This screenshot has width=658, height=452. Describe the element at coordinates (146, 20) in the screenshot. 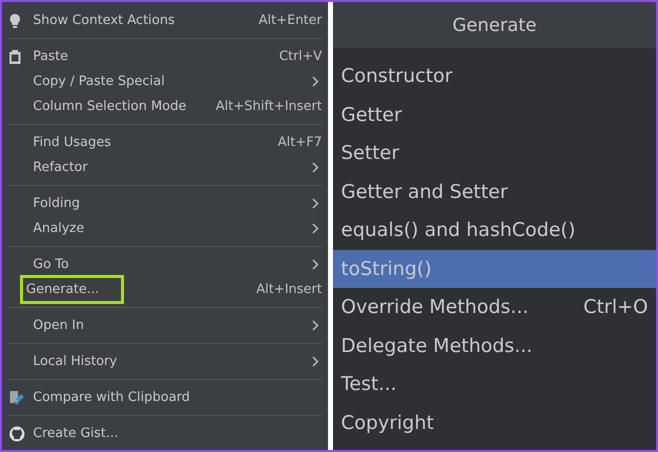

I see `menu-item: Show Context Actions` at that location.